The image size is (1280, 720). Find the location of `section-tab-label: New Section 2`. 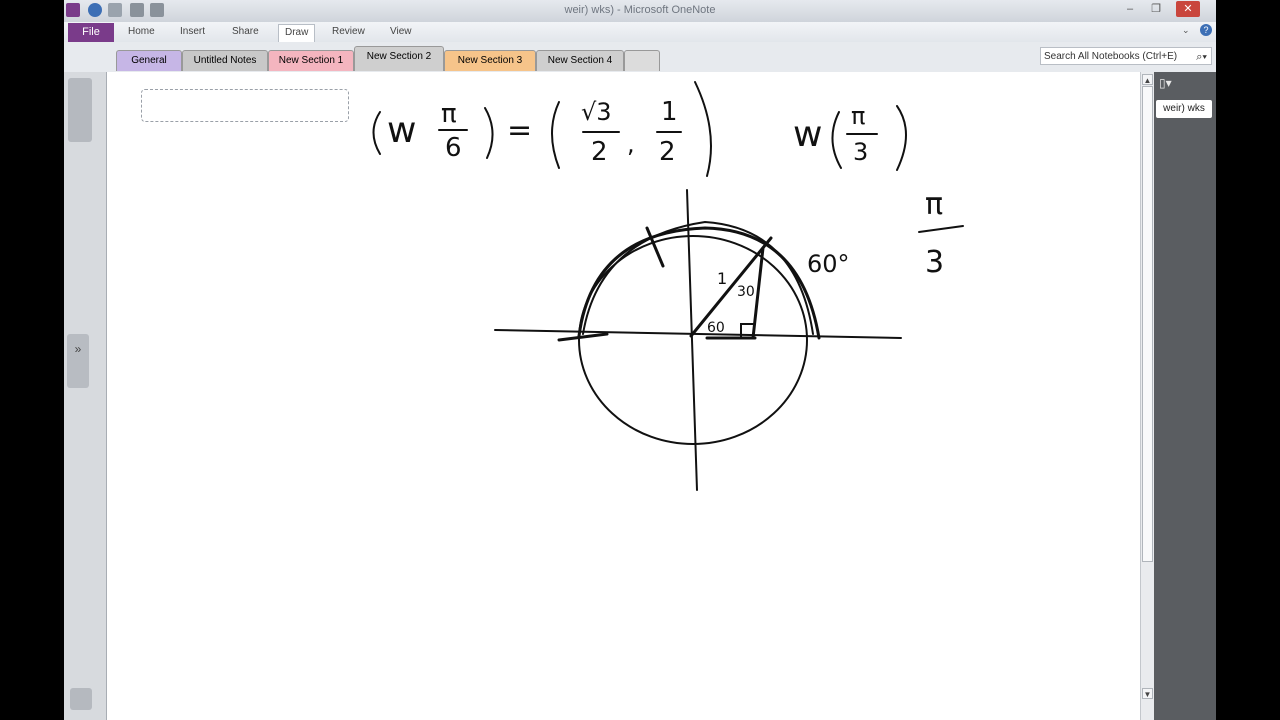

section-tab-label: New Section 2 is located at coordinates (399, 56).